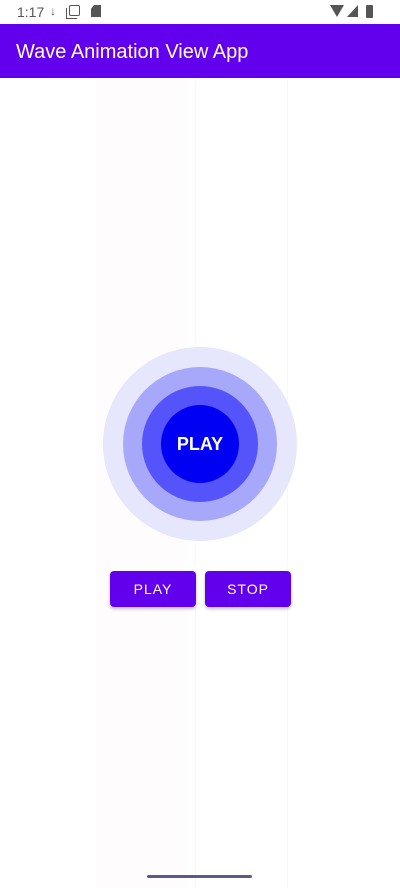  What do you see at coordinates (337, 11) in the screenshot?
I see `wifi-icon` at bounding box center [337, 11].